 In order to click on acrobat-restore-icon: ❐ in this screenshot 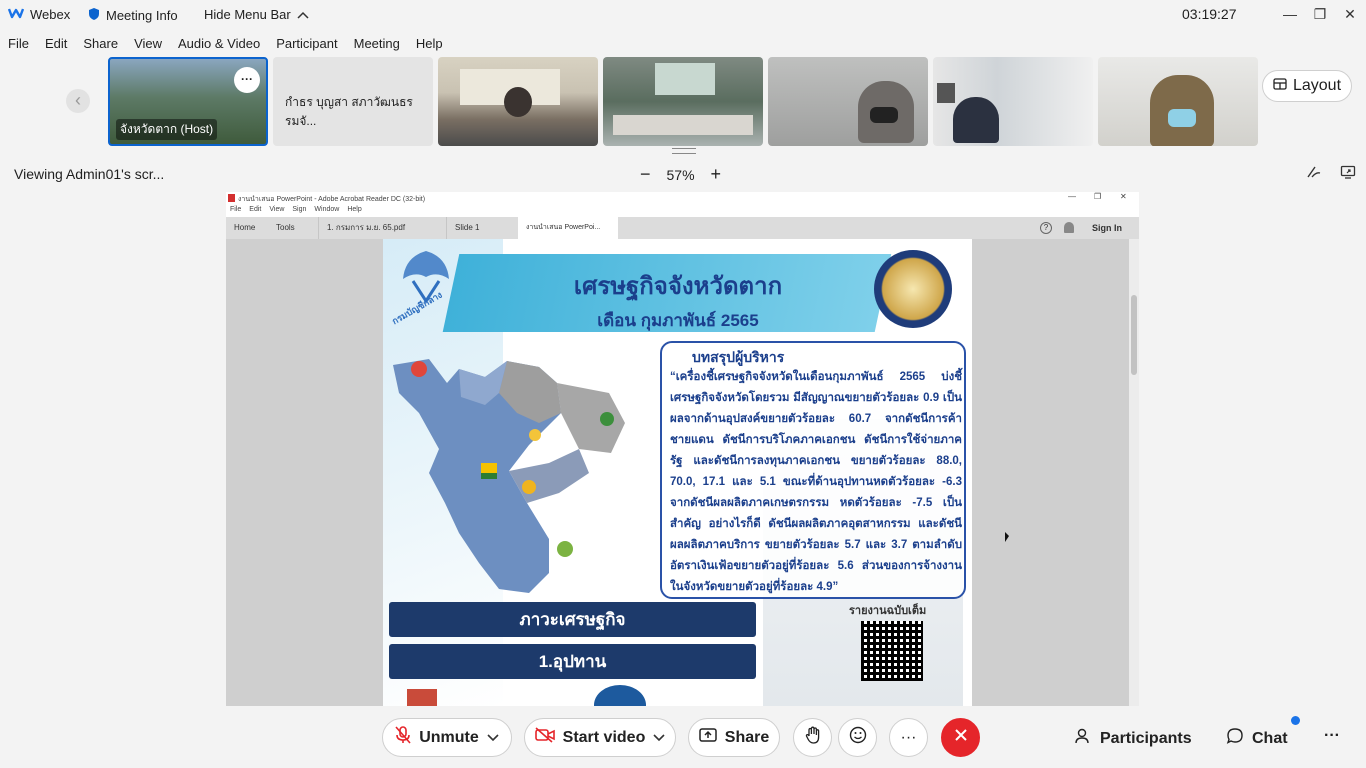, I will do `click(1097, 196)`.